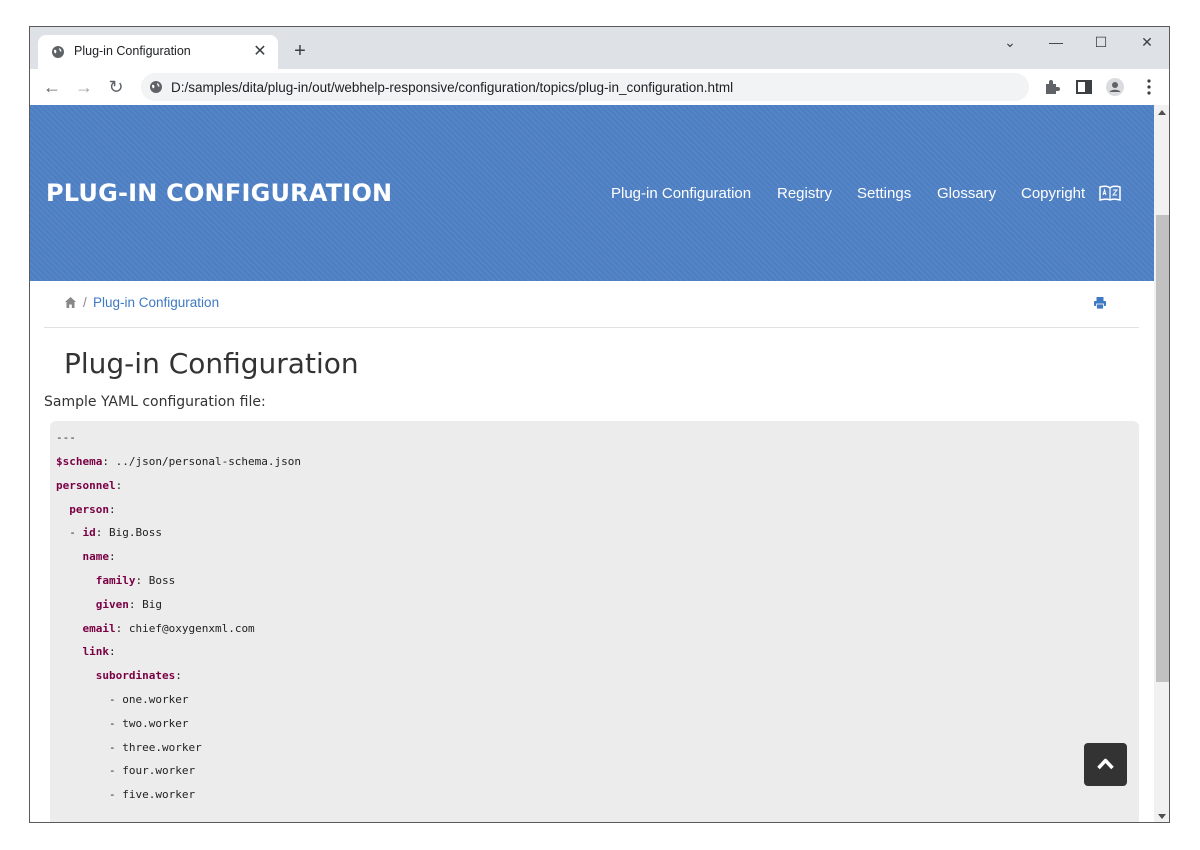 The width and height of the screenshot is (1200, 850). What do you see at coordinates (109, 532) in the screenshot?
I see `code-line: - id: Big.Boss` at bounding box center [109, 532].